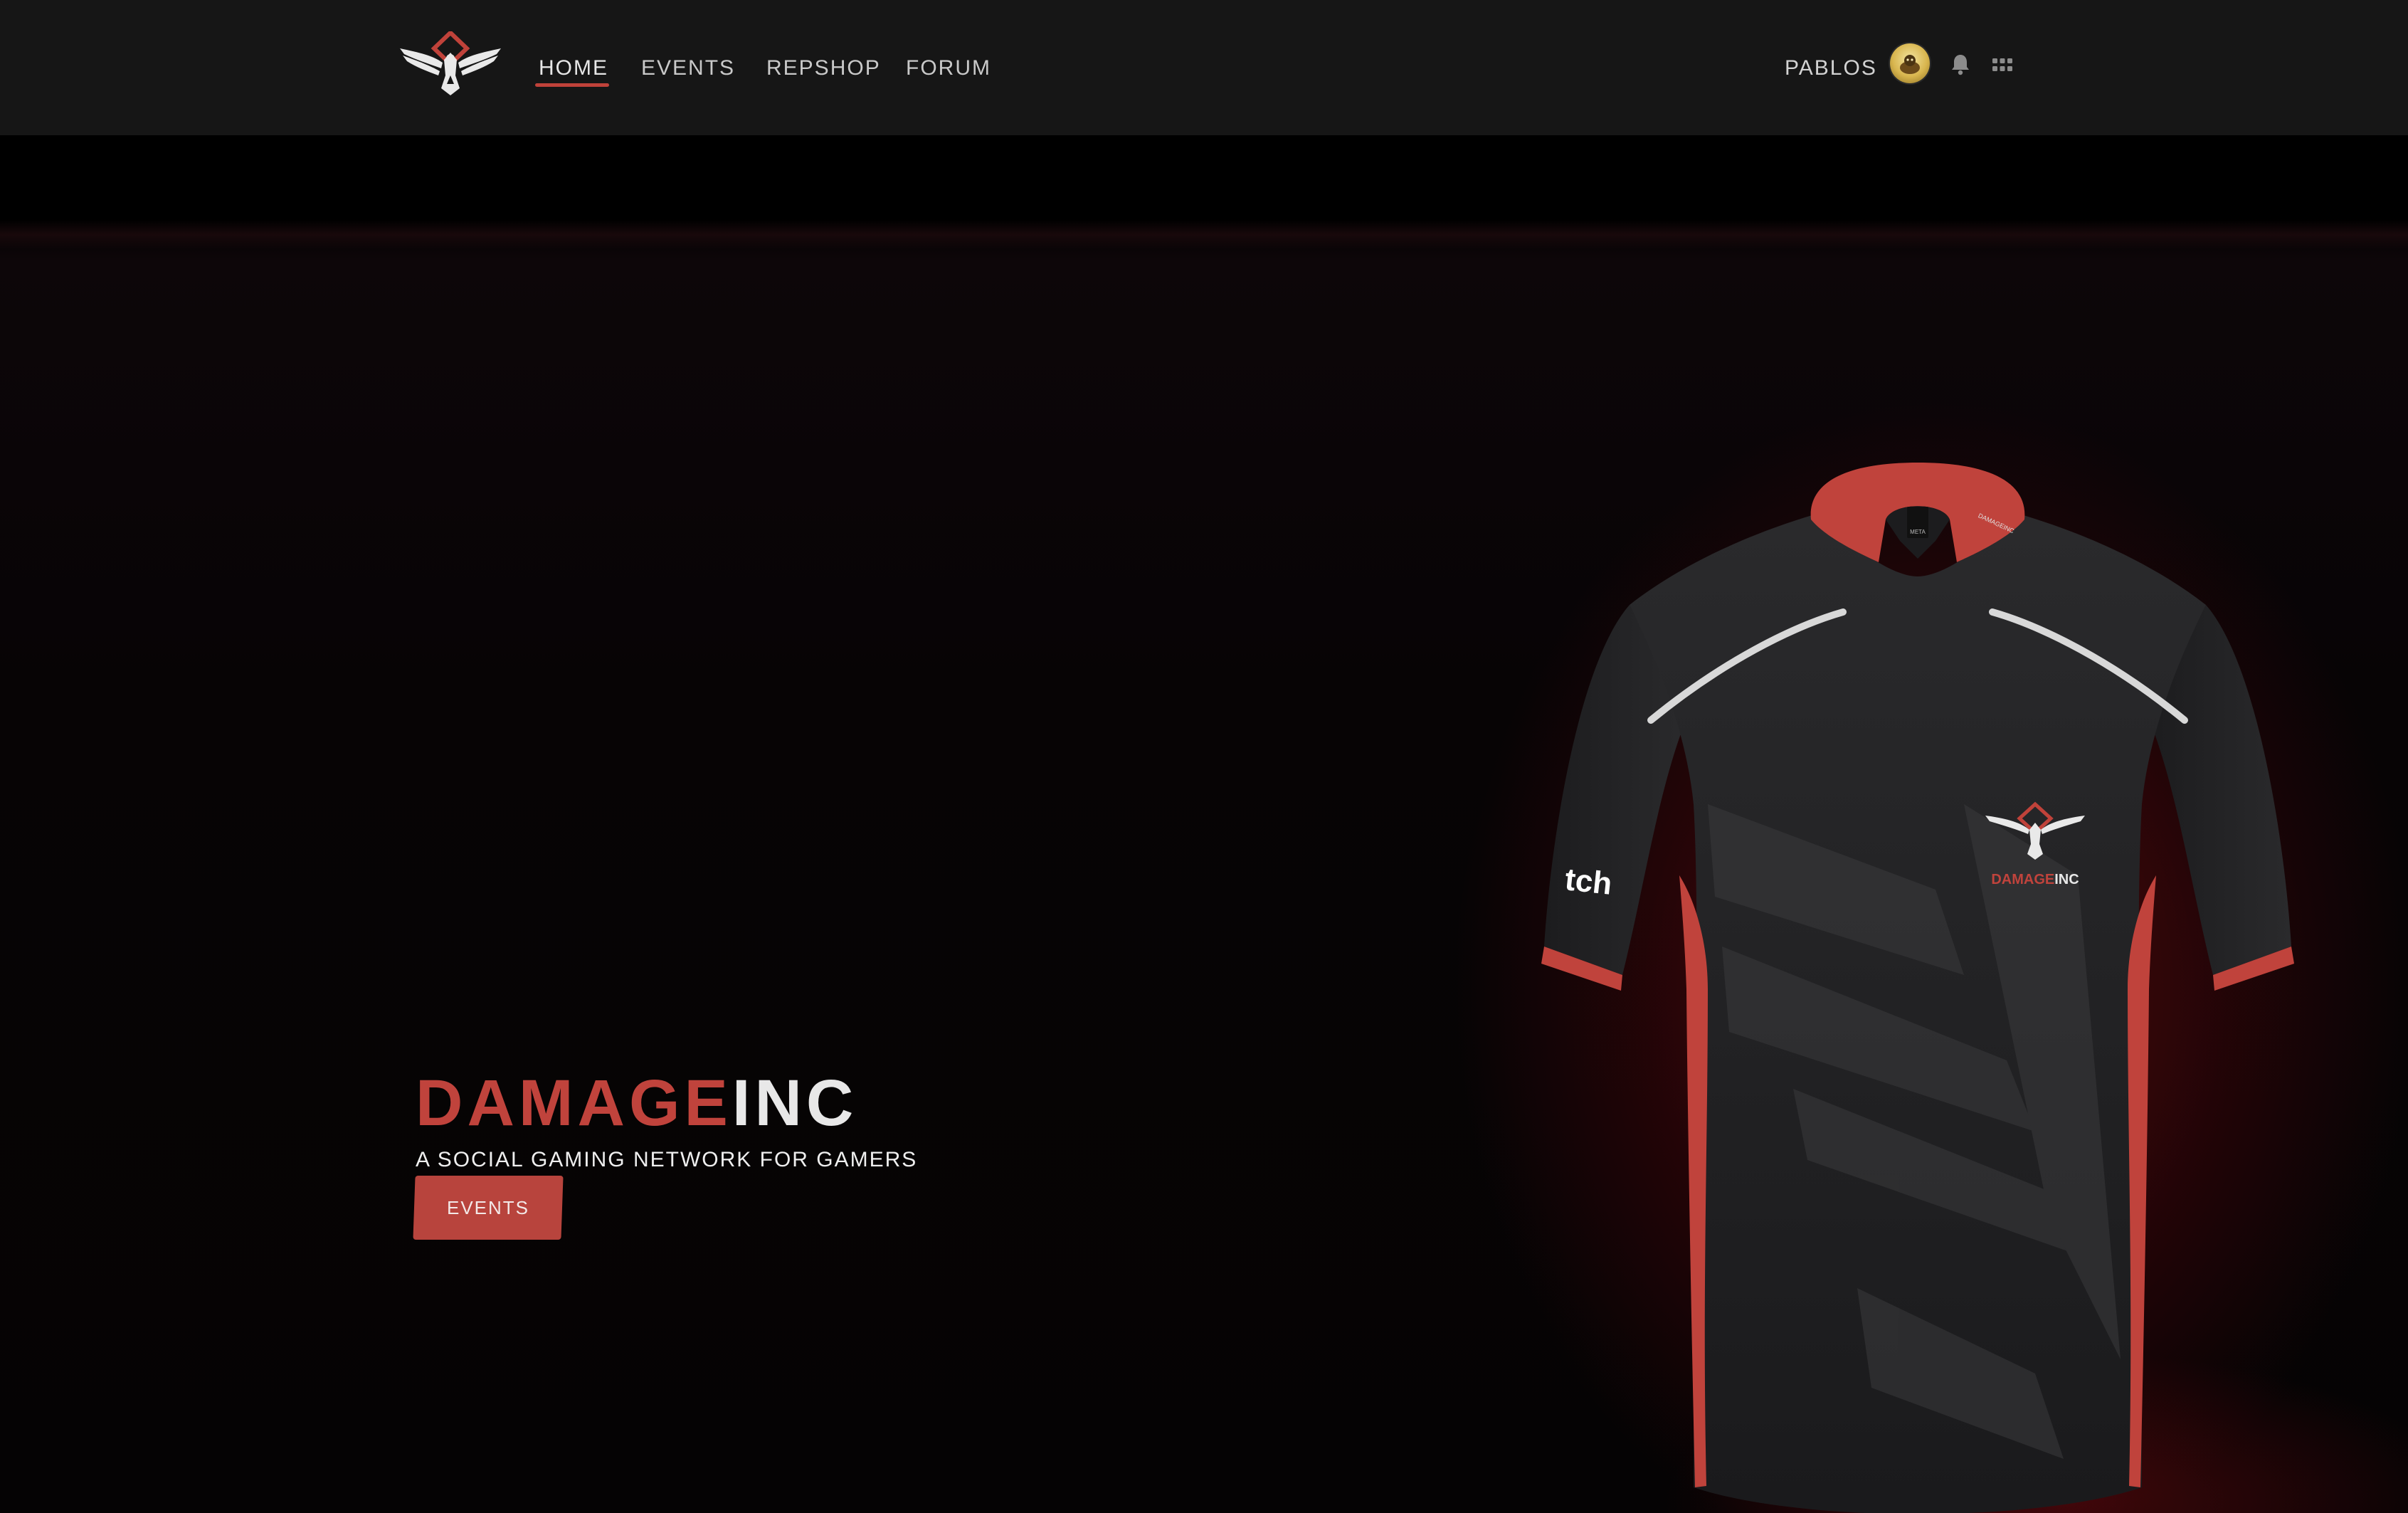  What do you see at coordinates (795, 1103) in the screenshot?
I see `hero-title-inc: INC` at bounding box center [795, 1103].